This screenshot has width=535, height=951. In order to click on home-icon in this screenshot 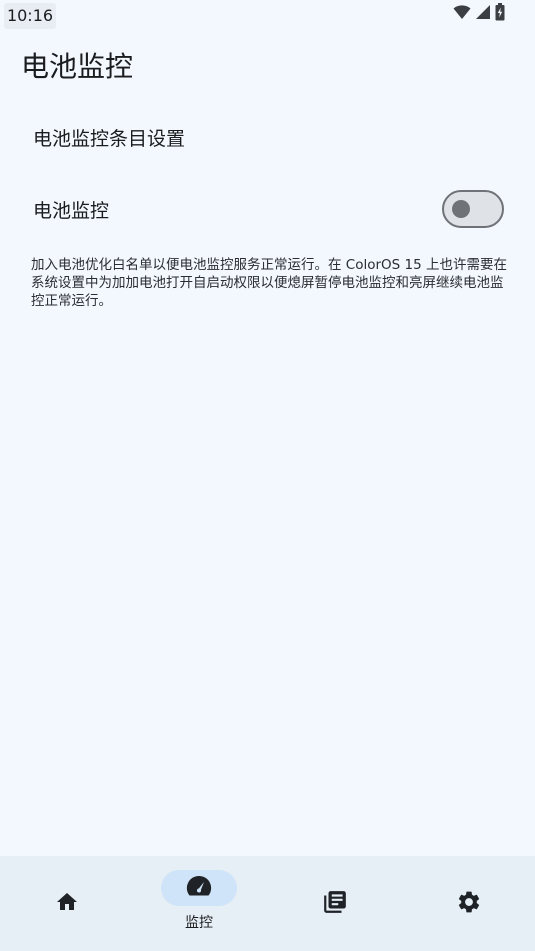, I will do `click(67, 904)`.